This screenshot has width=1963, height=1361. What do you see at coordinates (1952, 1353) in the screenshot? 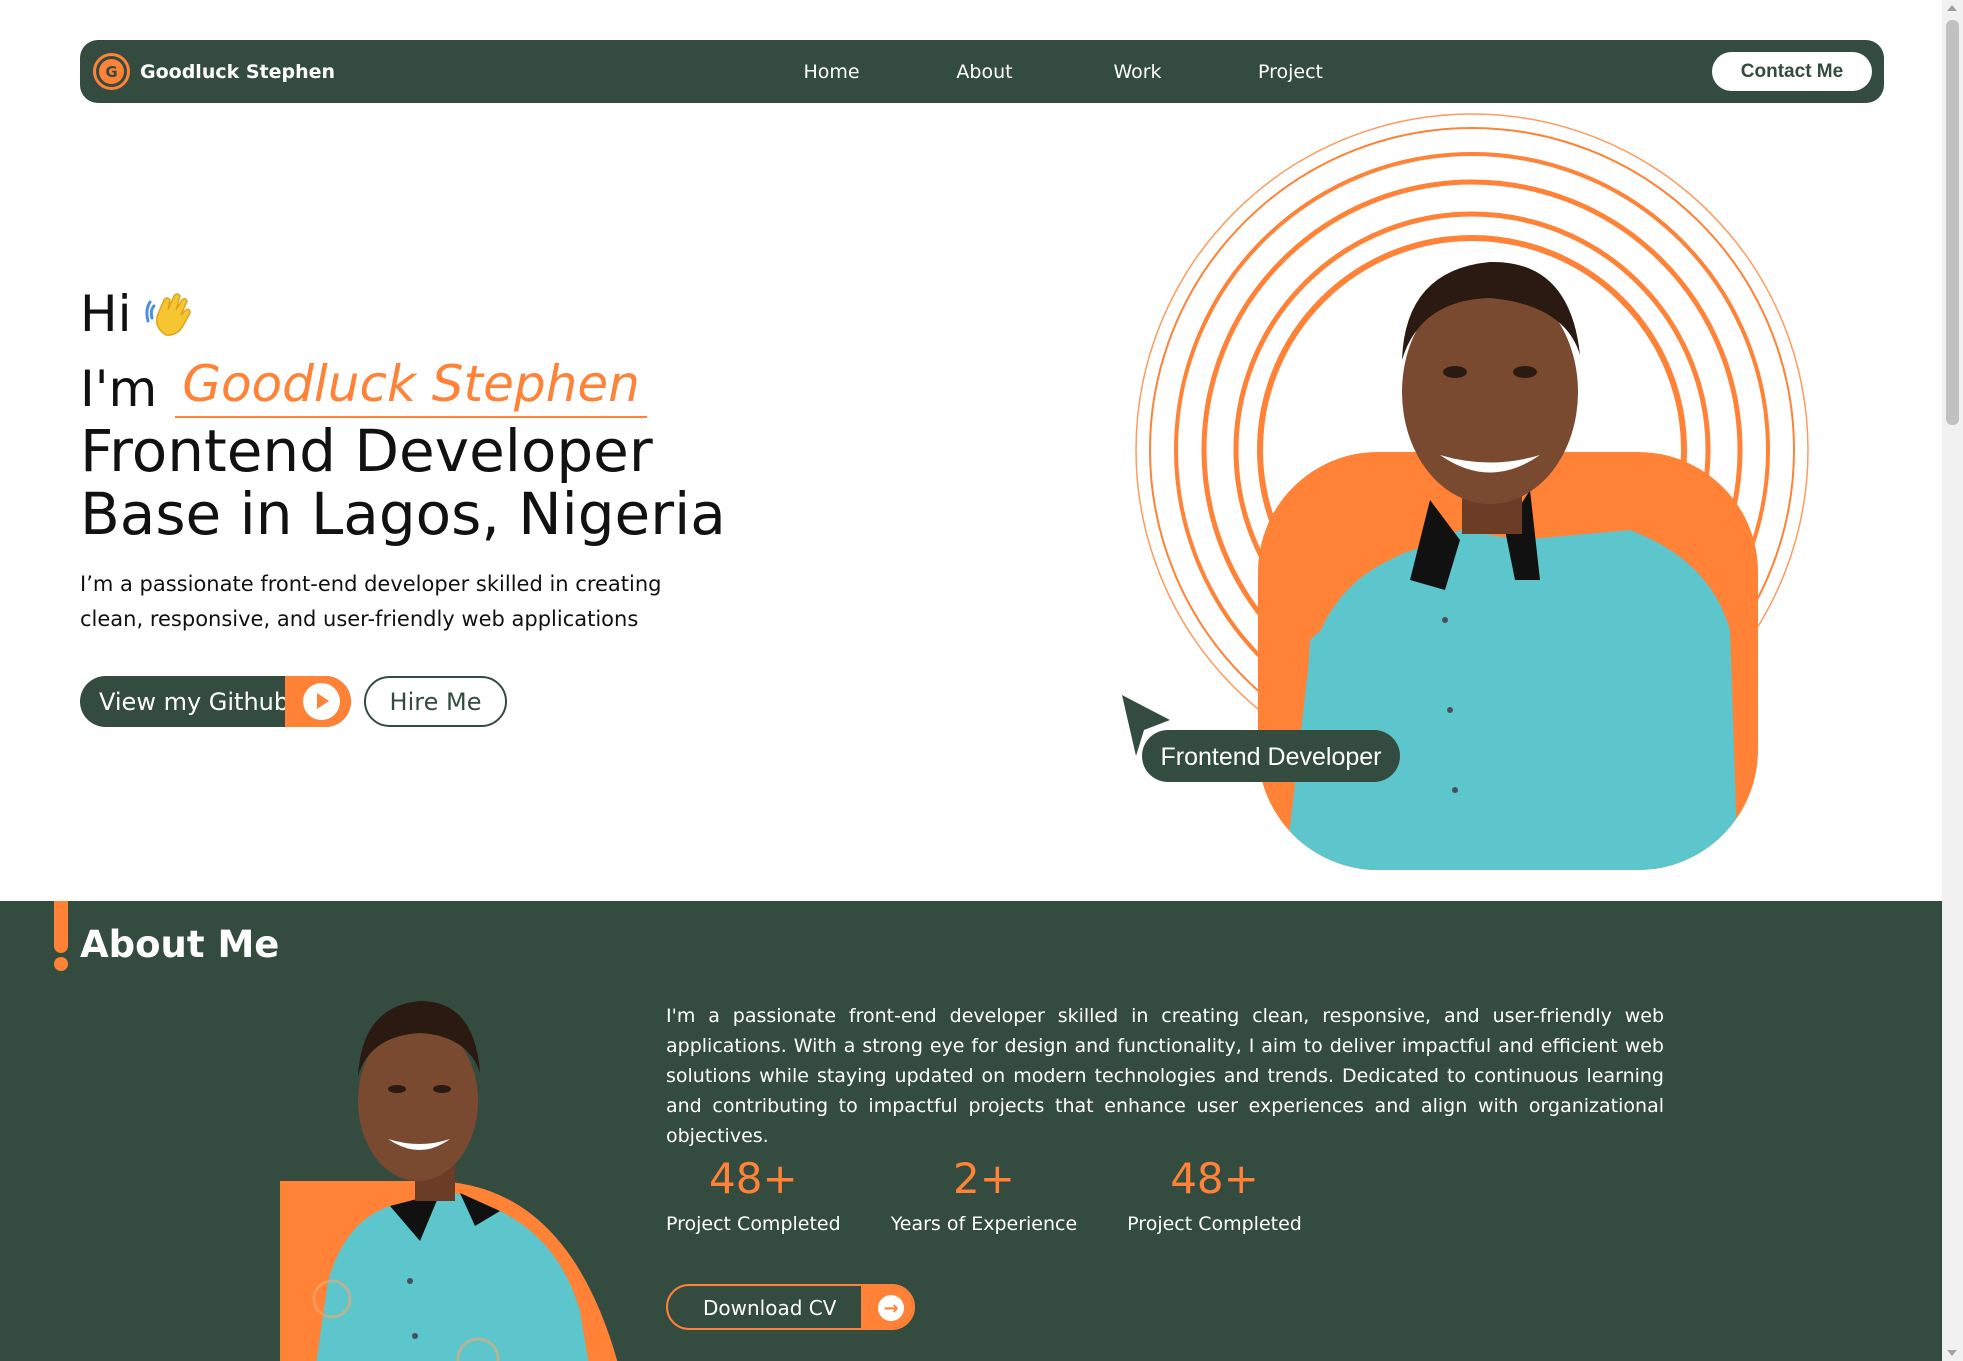
I see `scroll-down-arrow-icon` at bounding box center [1952, 1353].